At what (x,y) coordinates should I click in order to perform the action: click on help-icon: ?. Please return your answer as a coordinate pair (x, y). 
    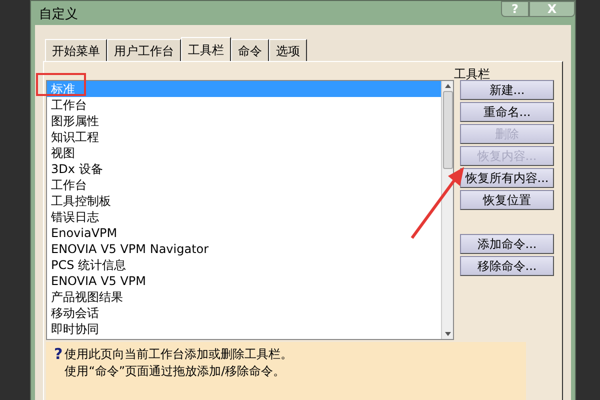
    Looking at the image, I should click on (58, 373).